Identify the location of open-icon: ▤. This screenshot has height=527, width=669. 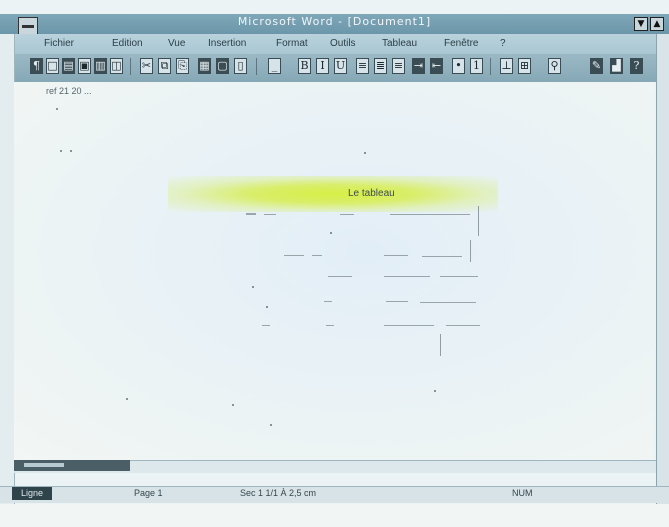
(68, 66).